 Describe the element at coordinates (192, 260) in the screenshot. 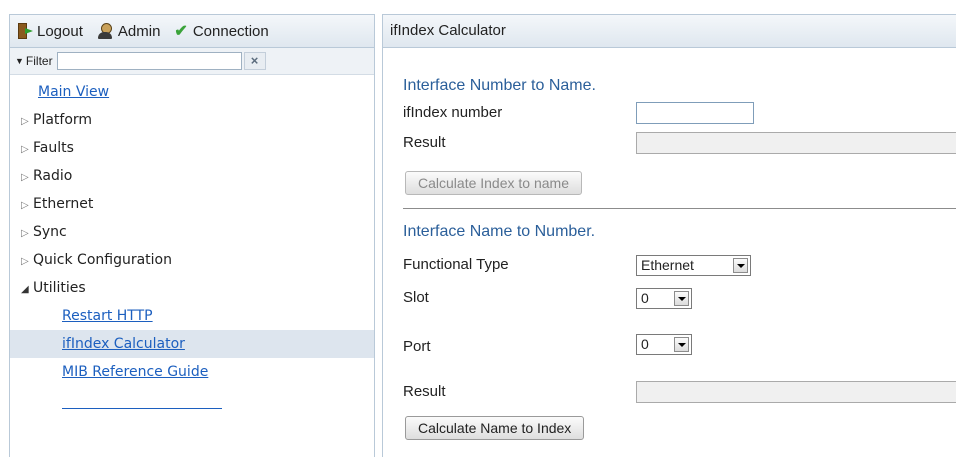

I see `tree-item-quick-configuration: ▷ Quick Configuration` at that location.